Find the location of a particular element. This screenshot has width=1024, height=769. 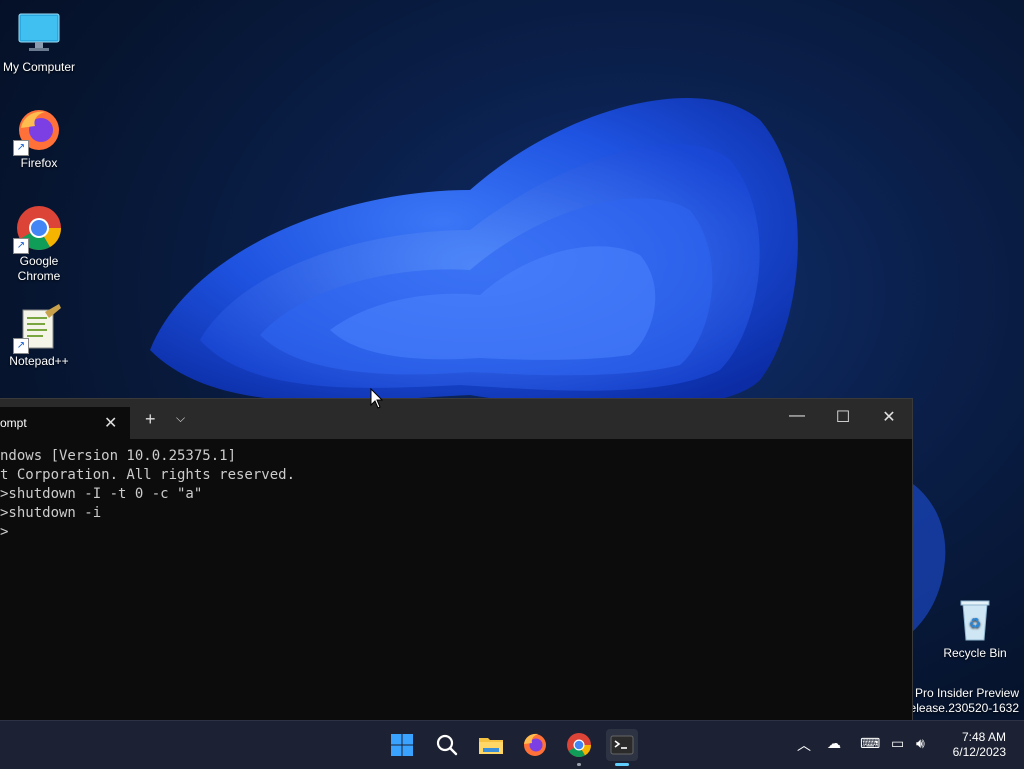

chevron-up-icon: ︿ is located at coordinates (804, 745).